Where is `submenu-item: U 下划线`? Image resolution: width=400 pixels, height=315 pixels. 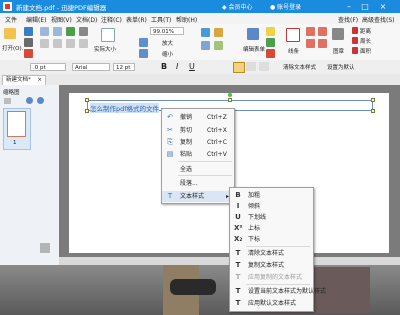 submenu-item: U 下划线 is located at coordinates (271, 217).